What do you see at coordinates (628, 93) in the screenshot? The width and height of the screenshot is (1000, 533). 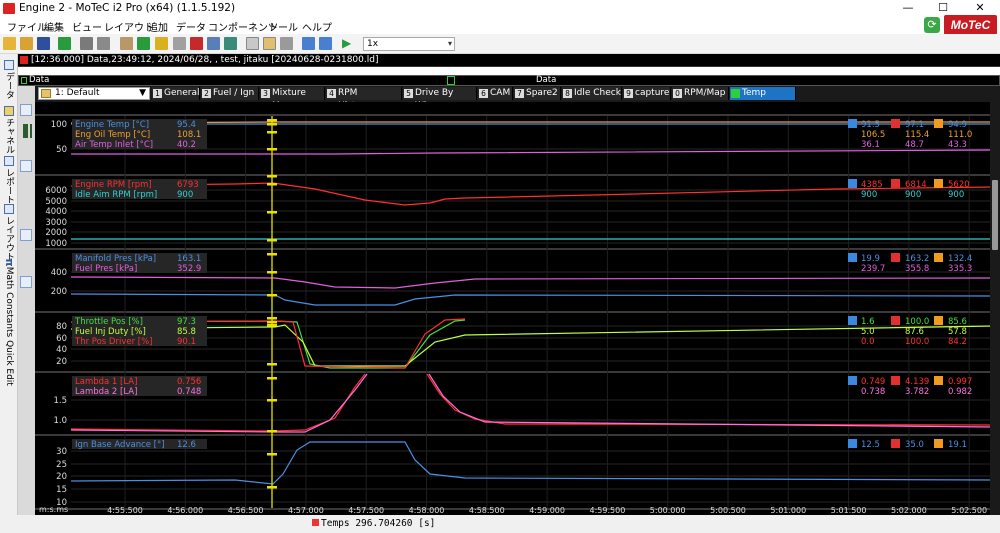 I see `tab-number: 9` at bounding box center [628, 93].